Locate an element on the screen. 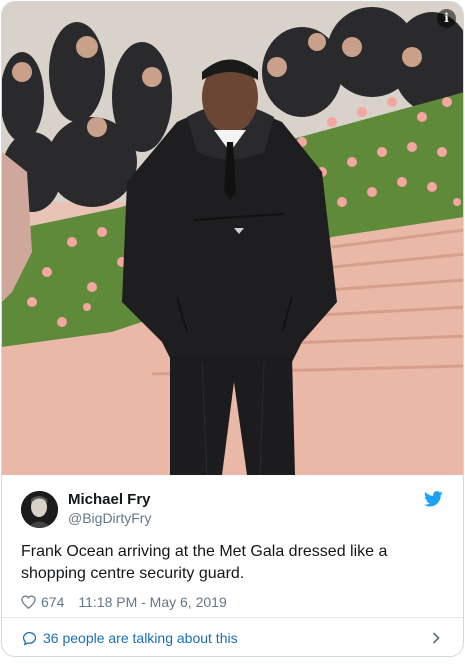 The image size is (465, 664). conversation-link: 36 people are talking about this is located at coordinates (232, 637).